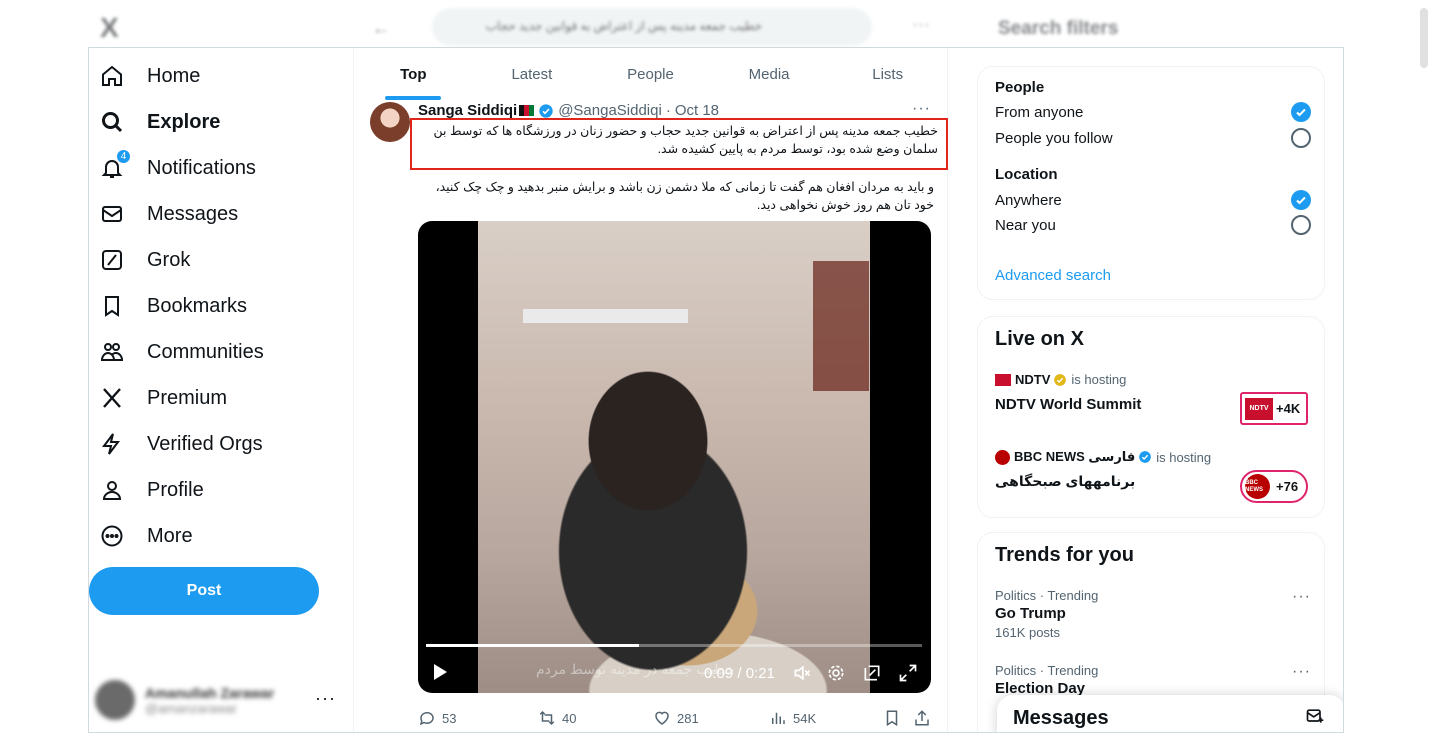 This screenshot has height=743, width=1429. I want to click on nav-explore: Explore, so click(159, 122).